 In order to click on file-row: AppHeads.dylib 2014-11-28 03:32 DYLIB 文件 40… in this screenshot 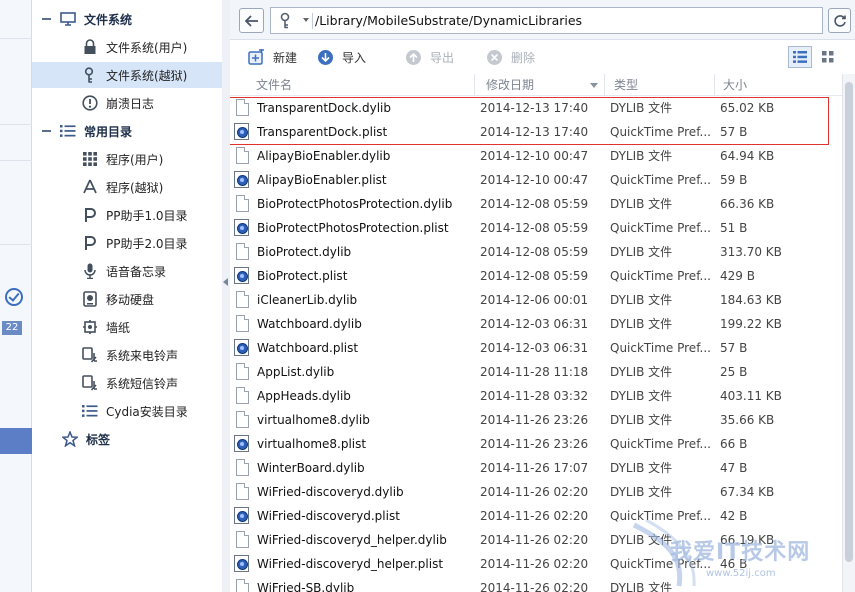, I will do `click(536, 396)`.